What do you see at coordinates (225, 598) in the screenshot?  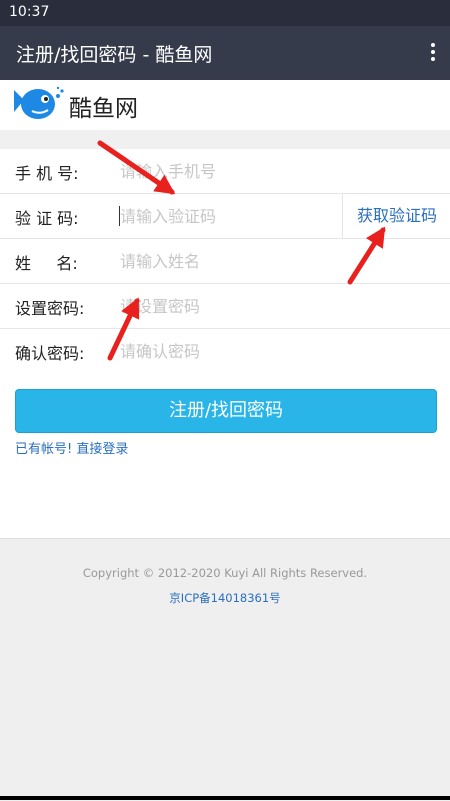 I see `icp-link: 京ICP备14018361号` at bounding box center [225, 598].